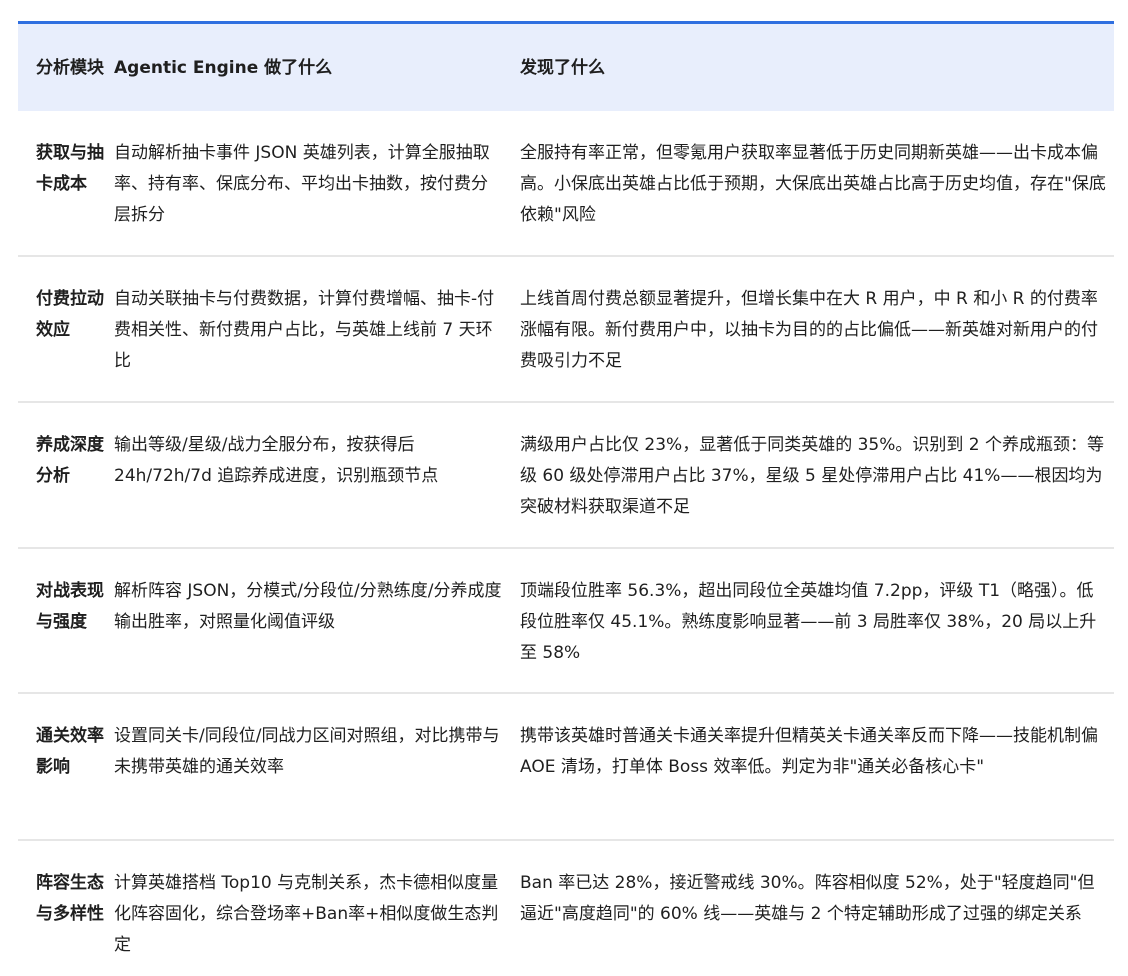  Describe the element at coordinates (70, 168) in the screenshot. I see `row-module-cell: 获取与抽卡成本` at that location.